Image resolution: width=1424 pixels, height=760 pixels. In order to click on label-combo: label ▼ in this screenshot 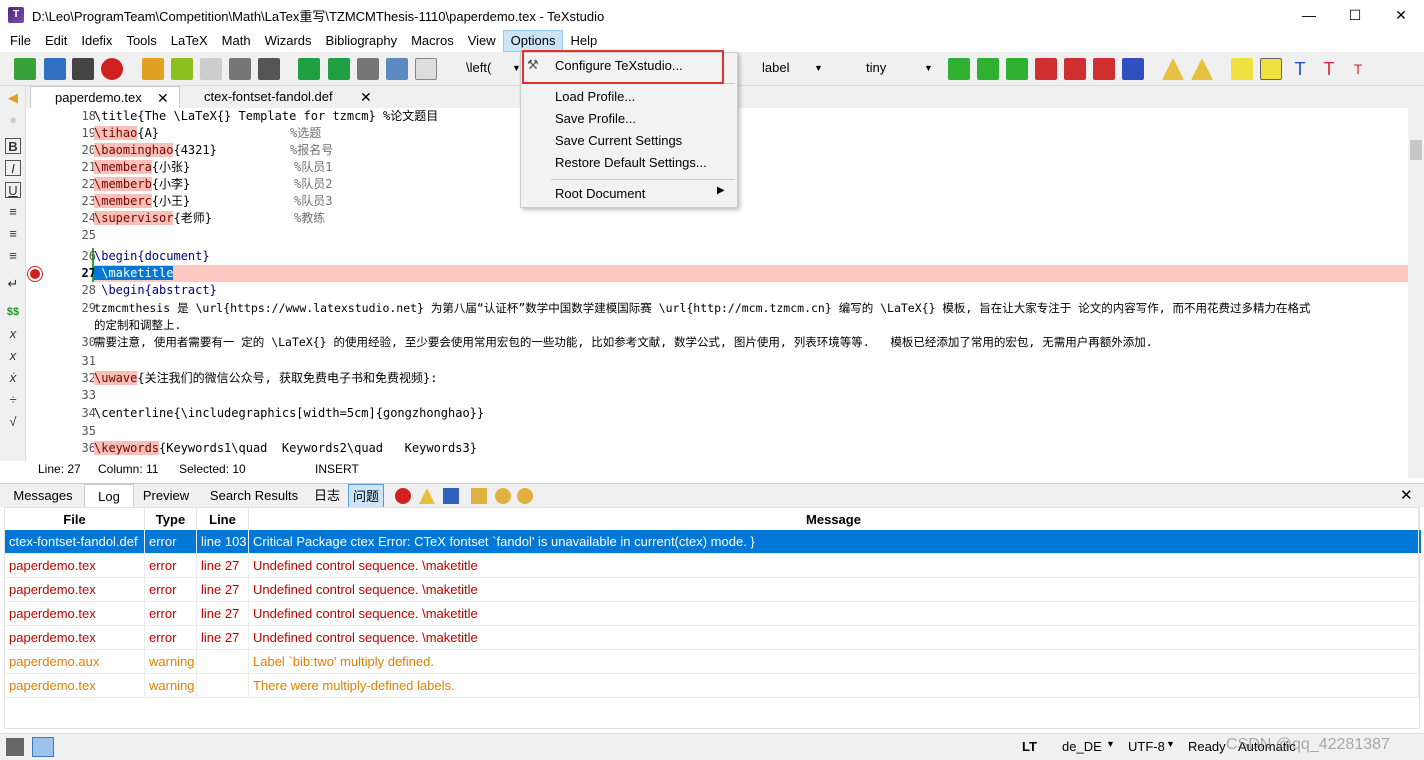, I will do `click(794, 68)`.